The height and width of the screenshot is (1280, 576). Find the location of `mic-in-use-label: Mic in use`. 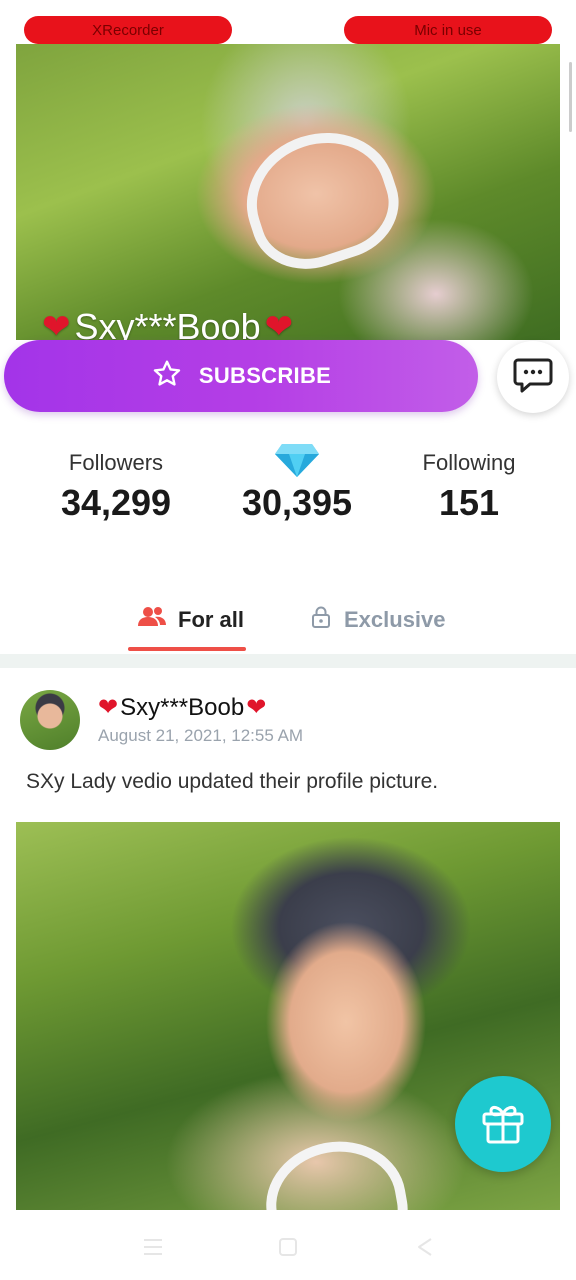

mic-in-use-label: Mic in use is located at coordinates (448, 30).